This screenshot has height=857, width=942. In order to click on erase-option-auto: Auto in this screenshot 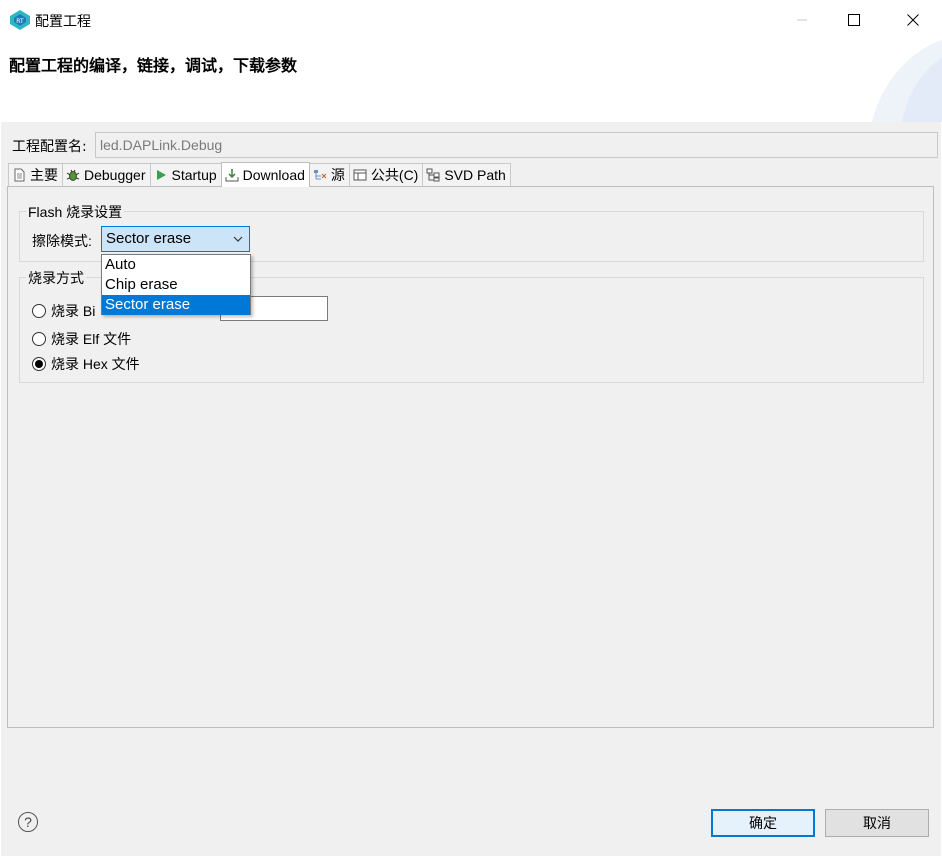, I will do `click(176, 265)`.